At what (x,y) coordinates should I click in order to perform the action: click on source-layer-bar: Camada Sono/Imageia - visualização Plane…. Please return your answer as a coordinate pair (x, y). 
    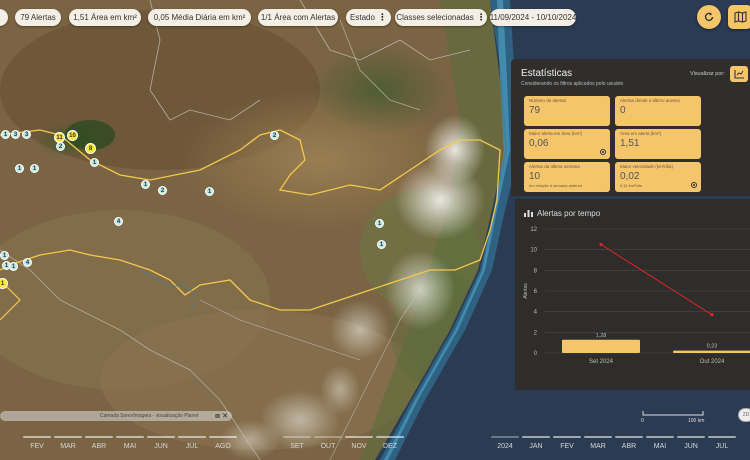
    Looking at the image, I should click on (116, 416).